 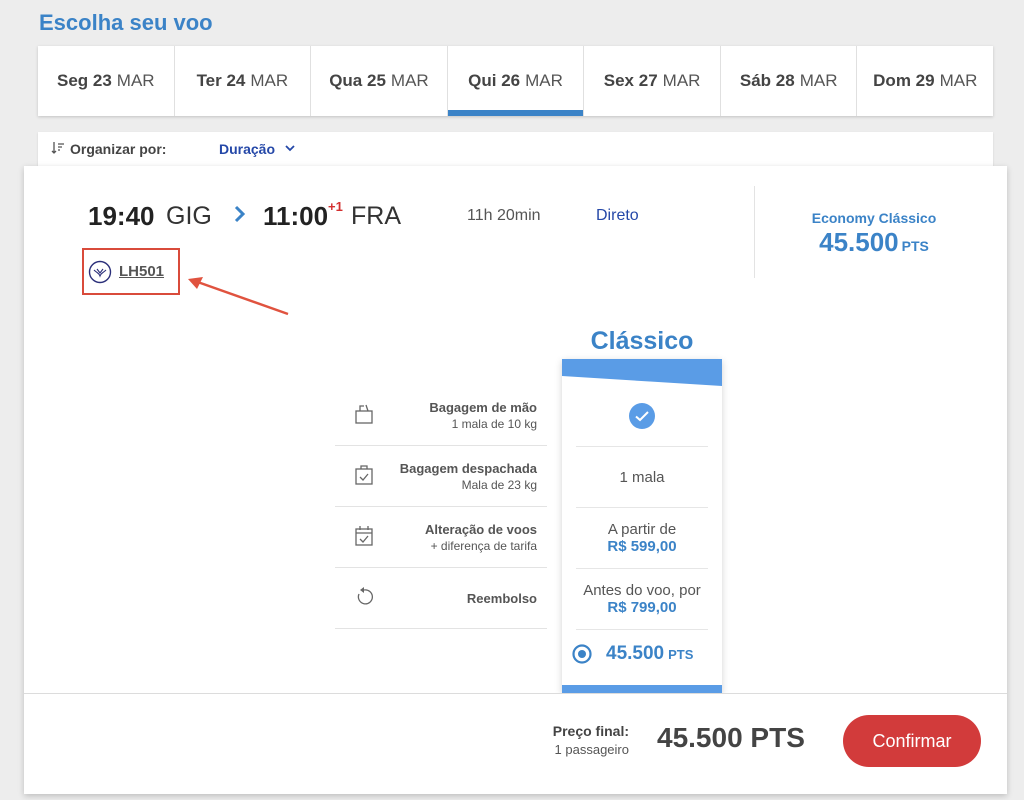 What do you see at coordinates (591, 749) in the screenshot?
I see `passenger-count: 1 passageiro` at bounding box center [591, 749].